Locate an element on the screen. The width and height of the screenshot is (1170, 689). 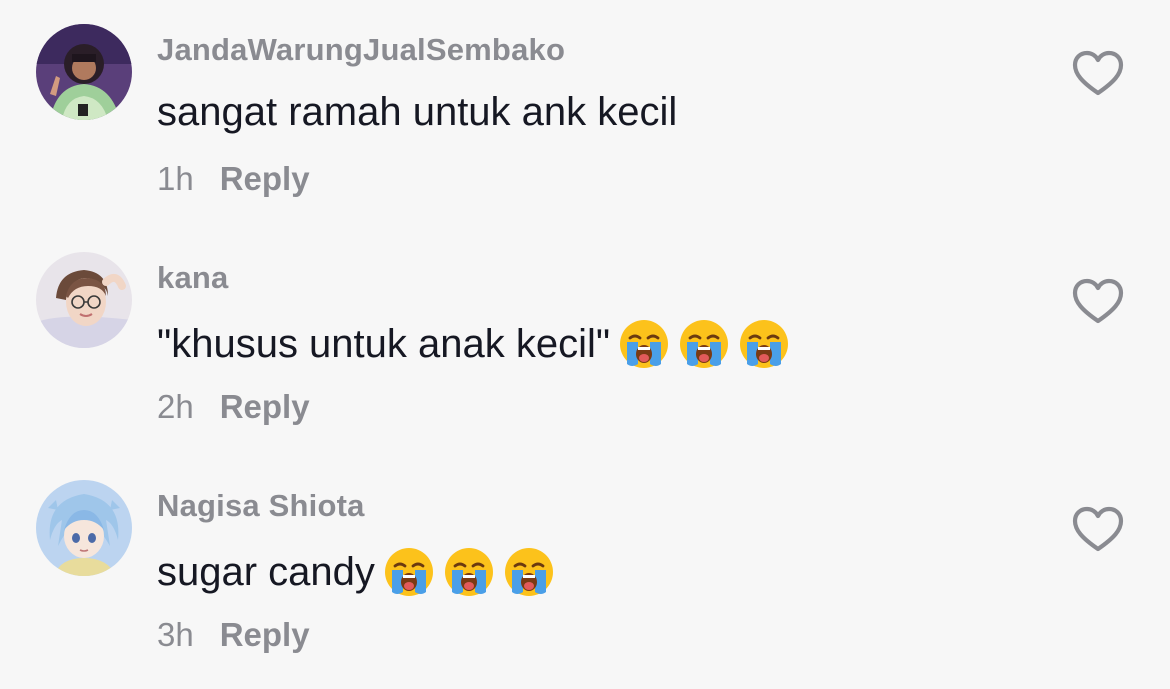
comment-time: 2h is located at coordinates (175, 406).